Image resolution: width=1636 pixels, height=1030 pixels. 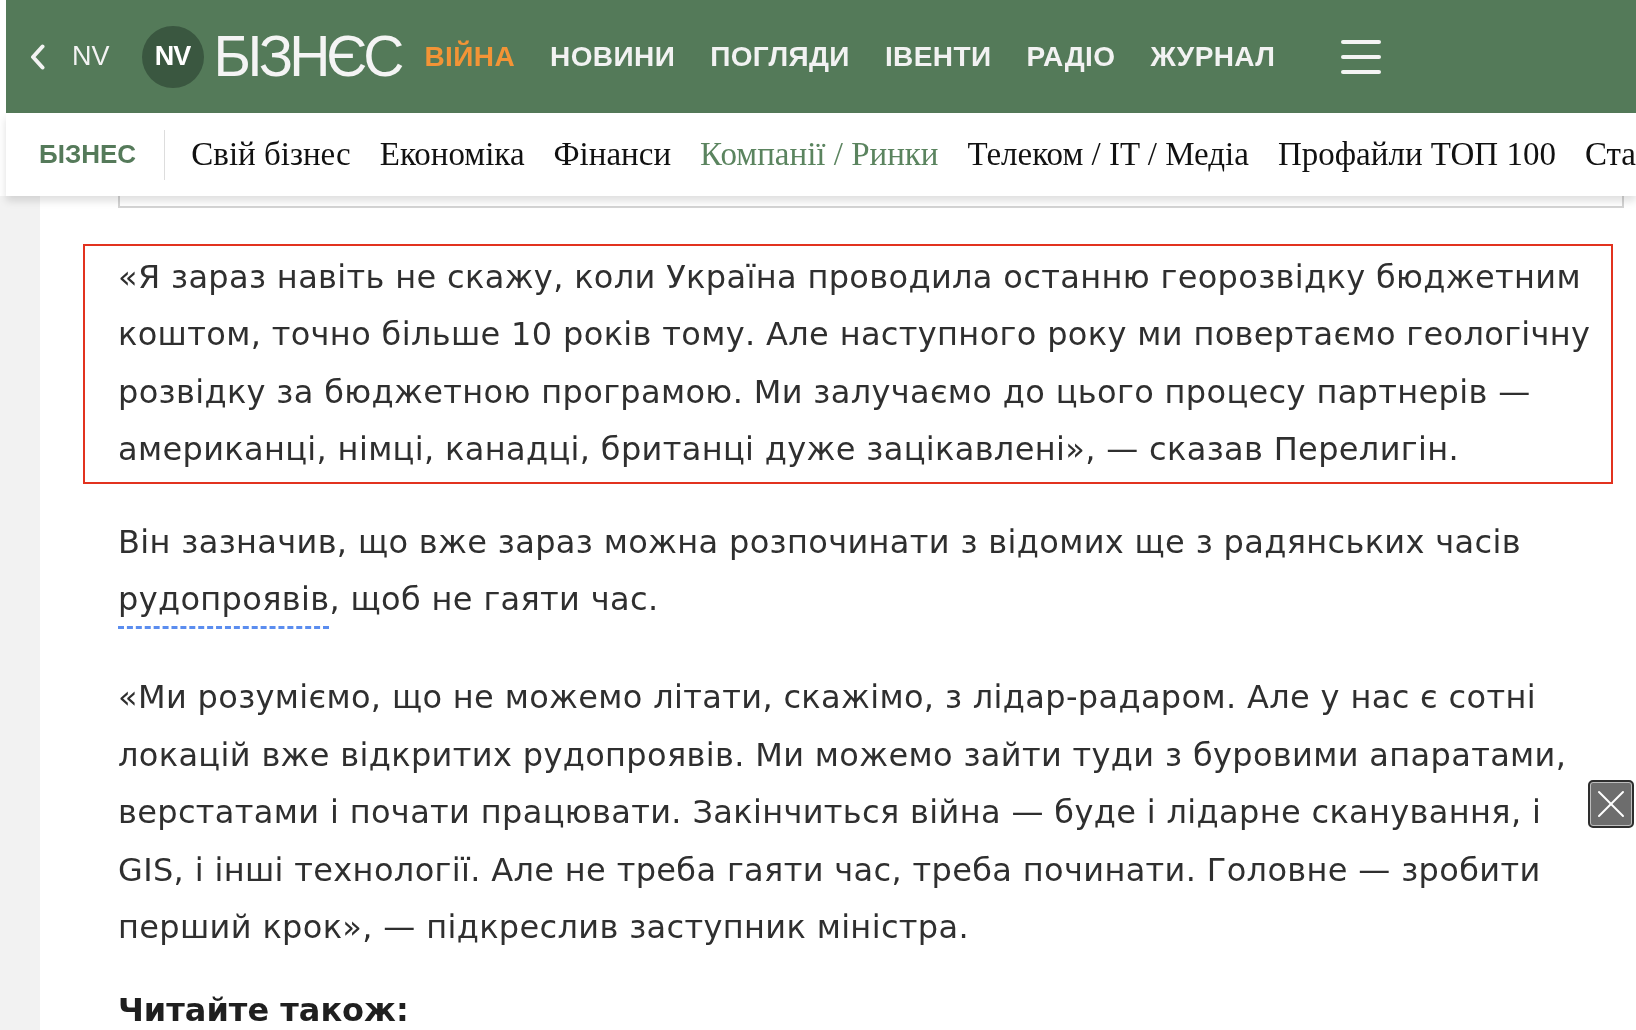 What do you see at coordinates (612, 154) in the screenshot?
I see `section-nav-link: Фінанси` at bounding box center [612, 154].